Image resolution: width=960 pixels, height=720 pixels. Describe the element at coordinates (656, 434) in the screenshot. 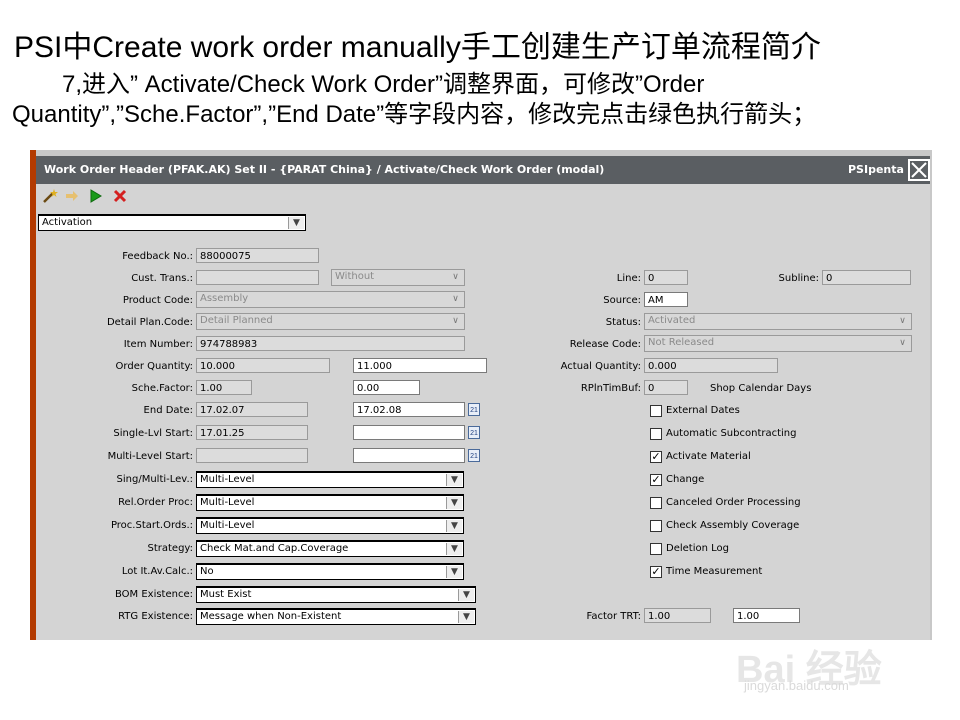

I see `automatic-subcontracting-checkbox` at that location.